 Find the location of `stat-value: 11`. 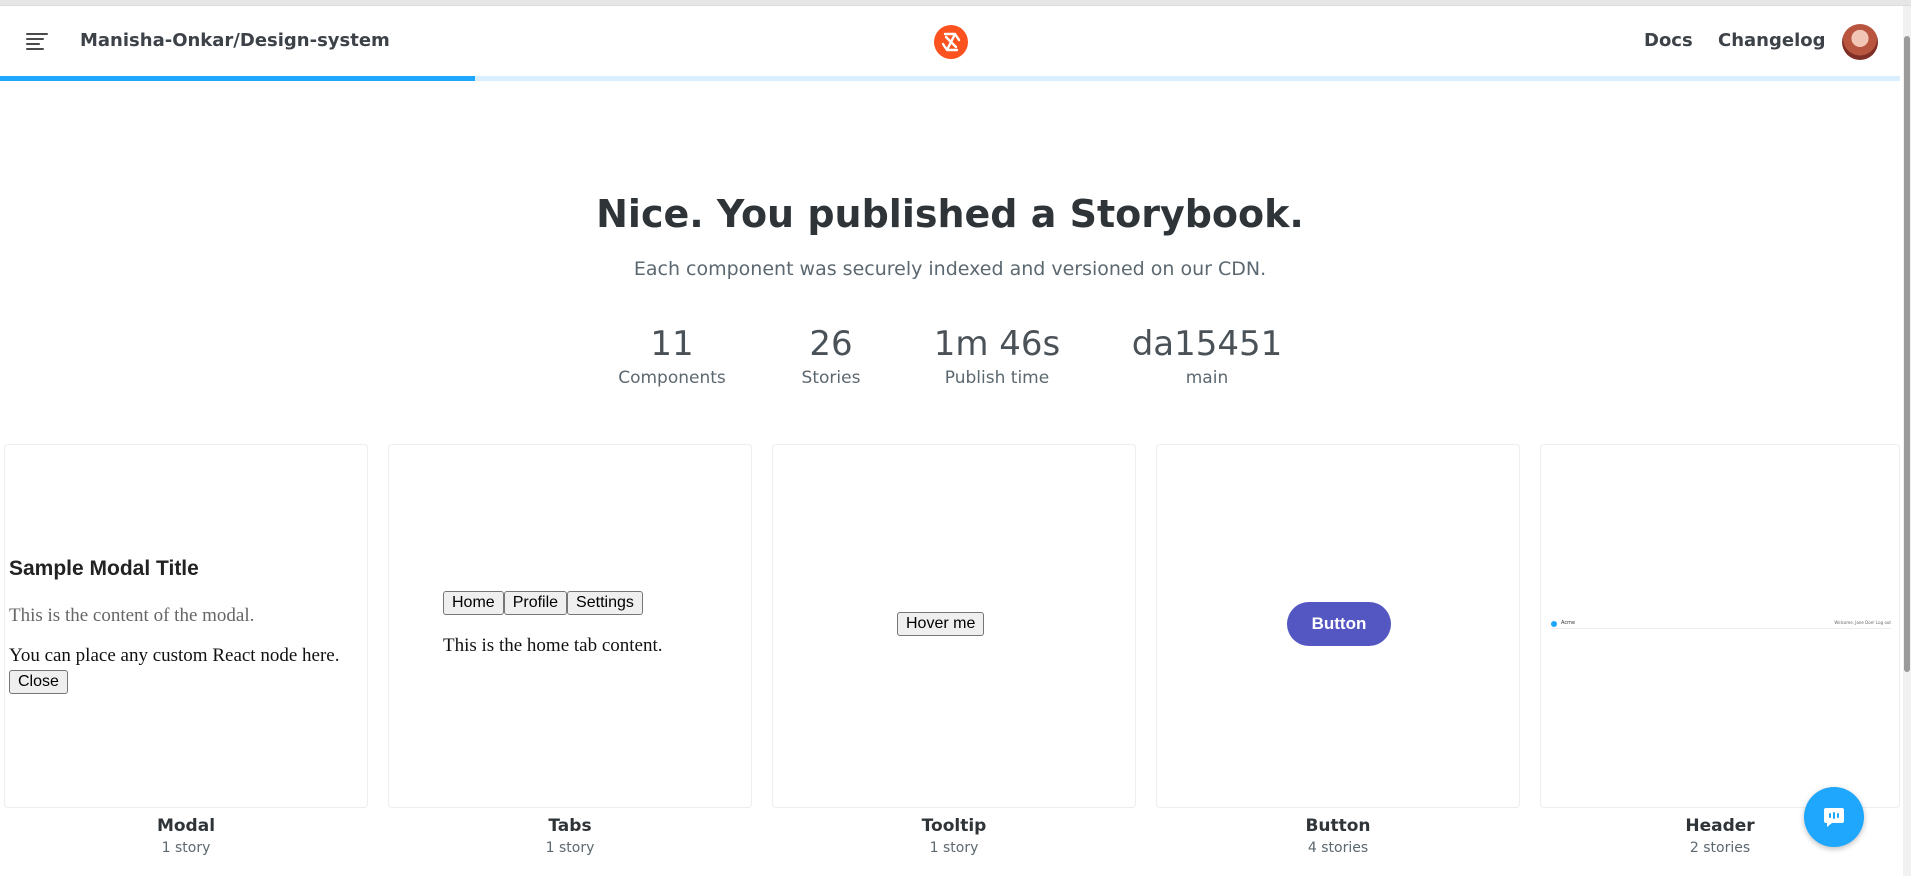

stat-value: 11 is located at coordinates (672, 344).